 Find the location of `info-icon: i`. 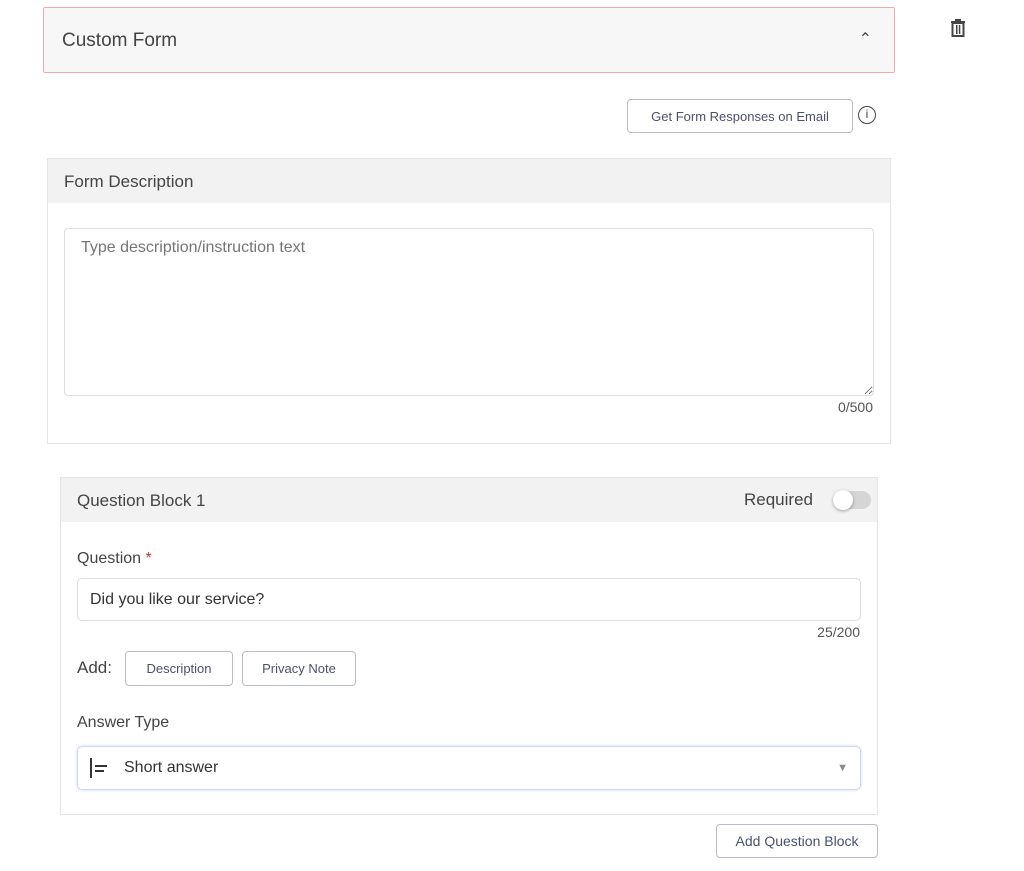

info-icon: i is located at coordinates (867, 115).